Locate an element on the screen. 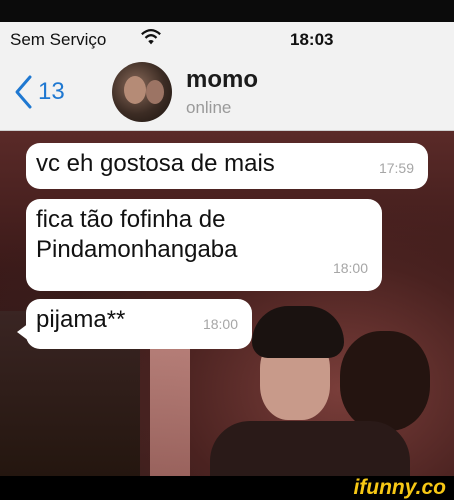  back-button: 13 is located at coordinates (38, 92).